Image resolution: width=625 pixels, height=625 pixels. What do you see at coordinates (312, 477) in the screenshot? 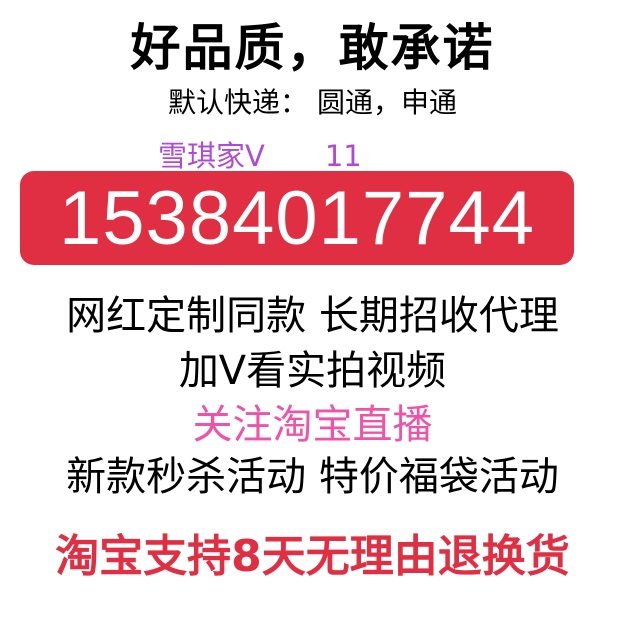
I see `promotion-text: 新款秒杀活动 特价福袋活动` at bounding box center [312, 477].